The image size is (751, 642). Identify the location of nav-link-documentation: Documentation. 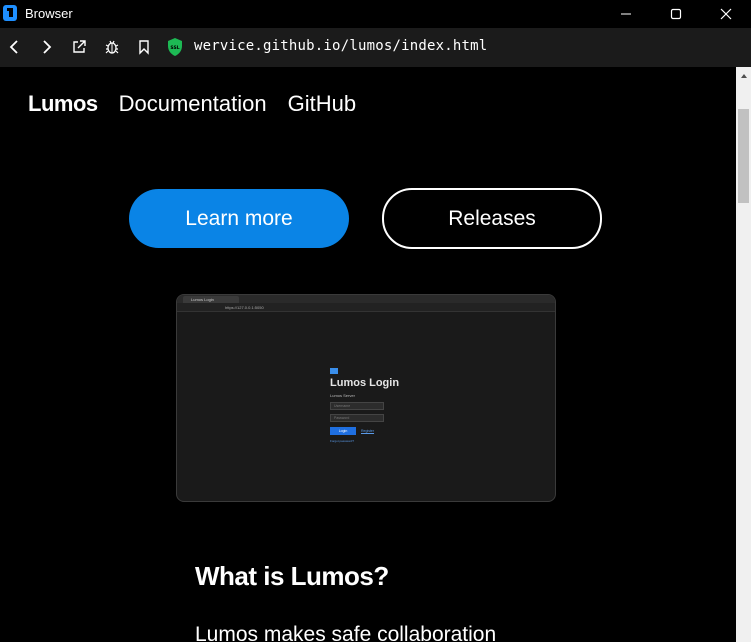
(193, 104).